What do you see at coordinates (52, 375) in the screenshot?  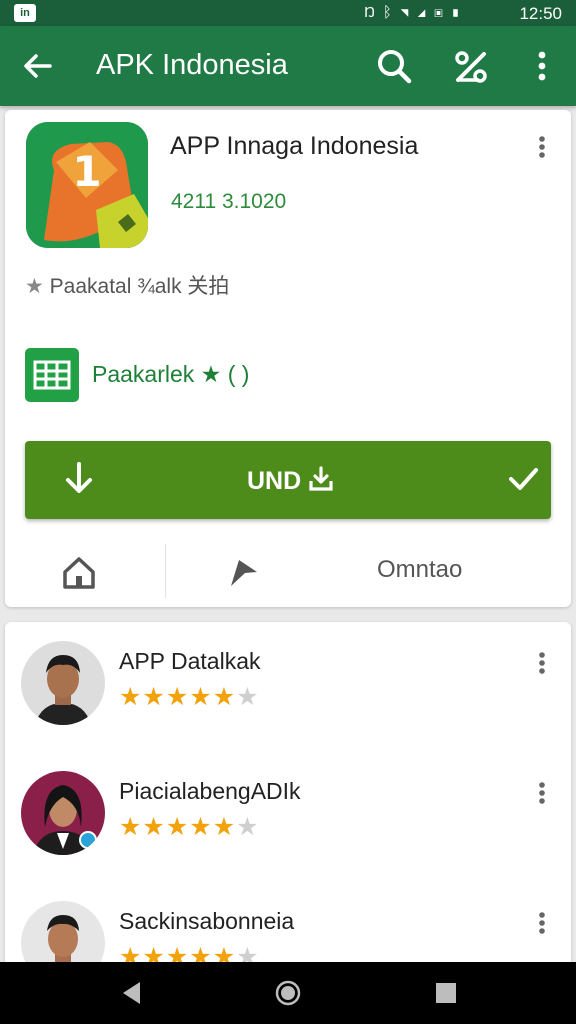 I see `spreadsheet-icon` at bounding box center [52, 375].